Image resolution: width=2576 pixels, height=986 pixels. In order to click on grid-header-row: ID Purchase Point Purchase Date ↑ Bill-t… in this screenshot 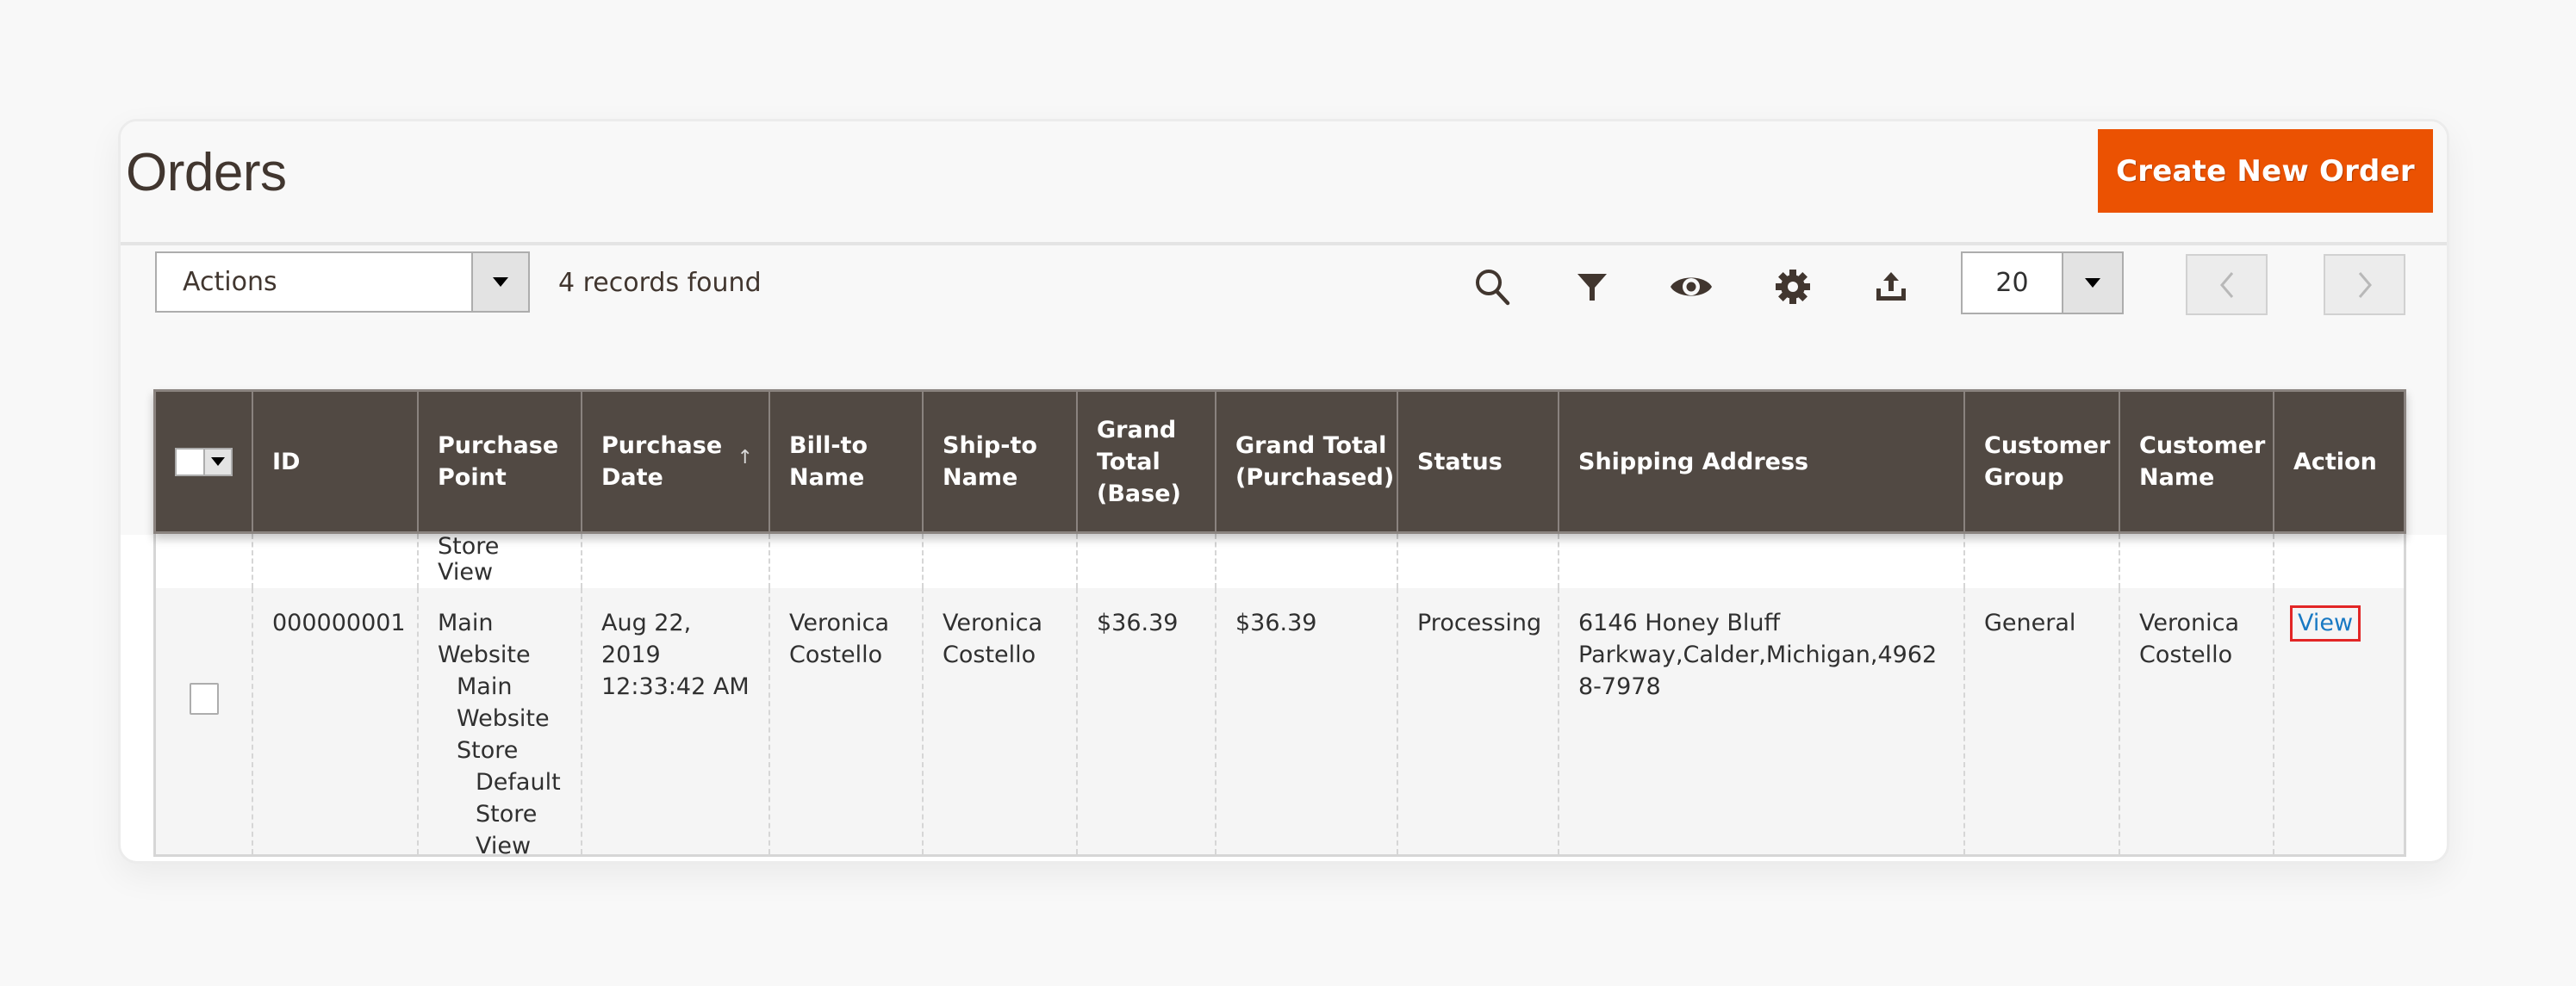, I will do `click(1280, 461)`.